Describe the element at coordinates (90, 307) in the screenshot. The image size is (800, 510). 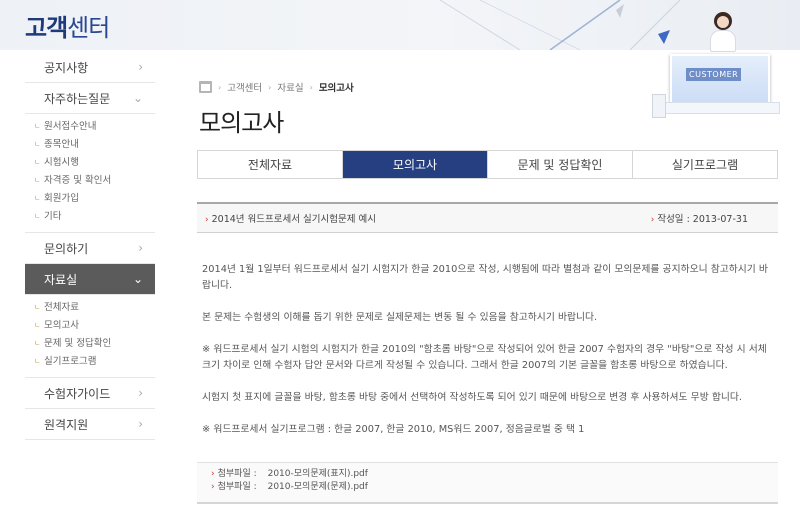
I see `submenu-item: 전체자료` at that location.